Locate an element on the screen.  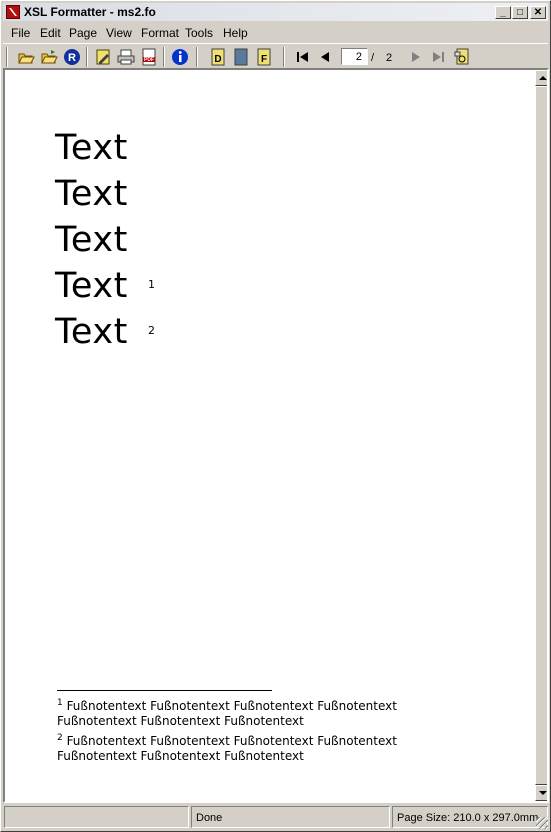
prev-page-icon is located at coordinates (325, 57).